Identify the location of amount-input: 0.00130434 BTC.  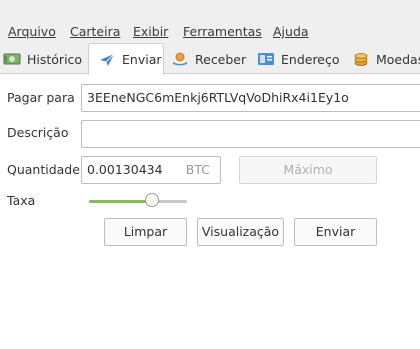
(151, 170).